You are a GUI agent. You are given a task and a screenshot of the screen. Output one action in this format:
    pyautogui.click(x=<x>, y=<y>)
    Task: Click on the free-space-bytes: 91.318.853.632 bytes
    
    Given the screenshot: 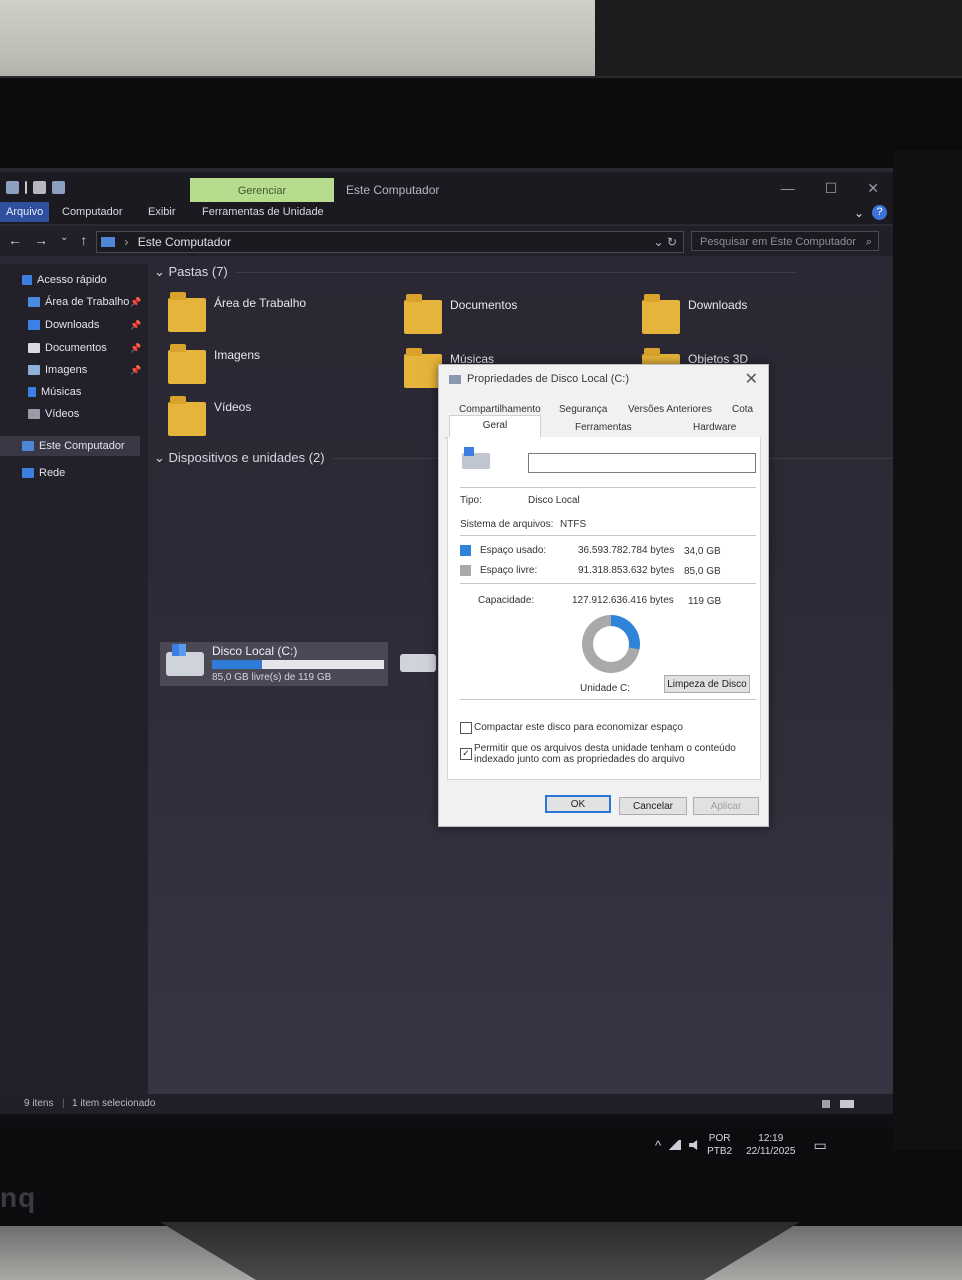 What is the action you would take?
    pyautogui.click(x=626, y=570)
    